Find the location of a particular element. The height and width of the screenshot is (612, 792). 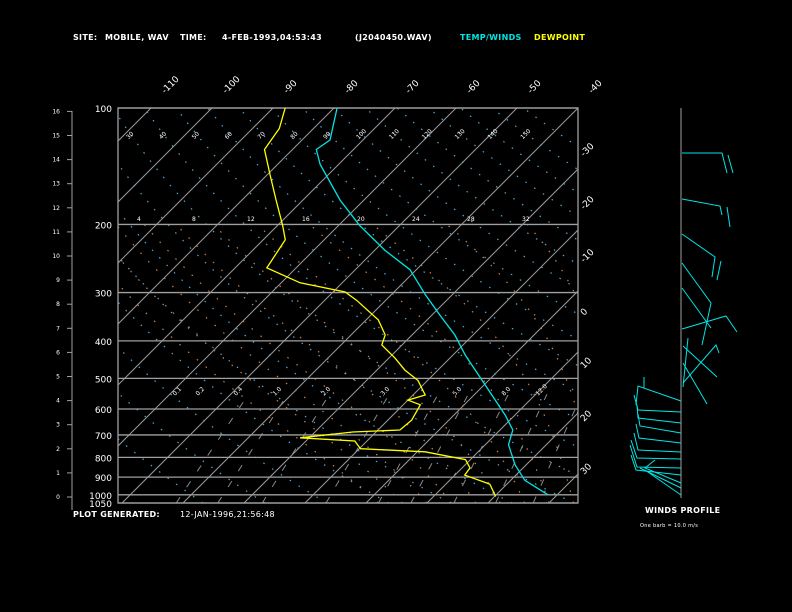

dry-adiabat-label: 150 is located at coordinates (525, 134).